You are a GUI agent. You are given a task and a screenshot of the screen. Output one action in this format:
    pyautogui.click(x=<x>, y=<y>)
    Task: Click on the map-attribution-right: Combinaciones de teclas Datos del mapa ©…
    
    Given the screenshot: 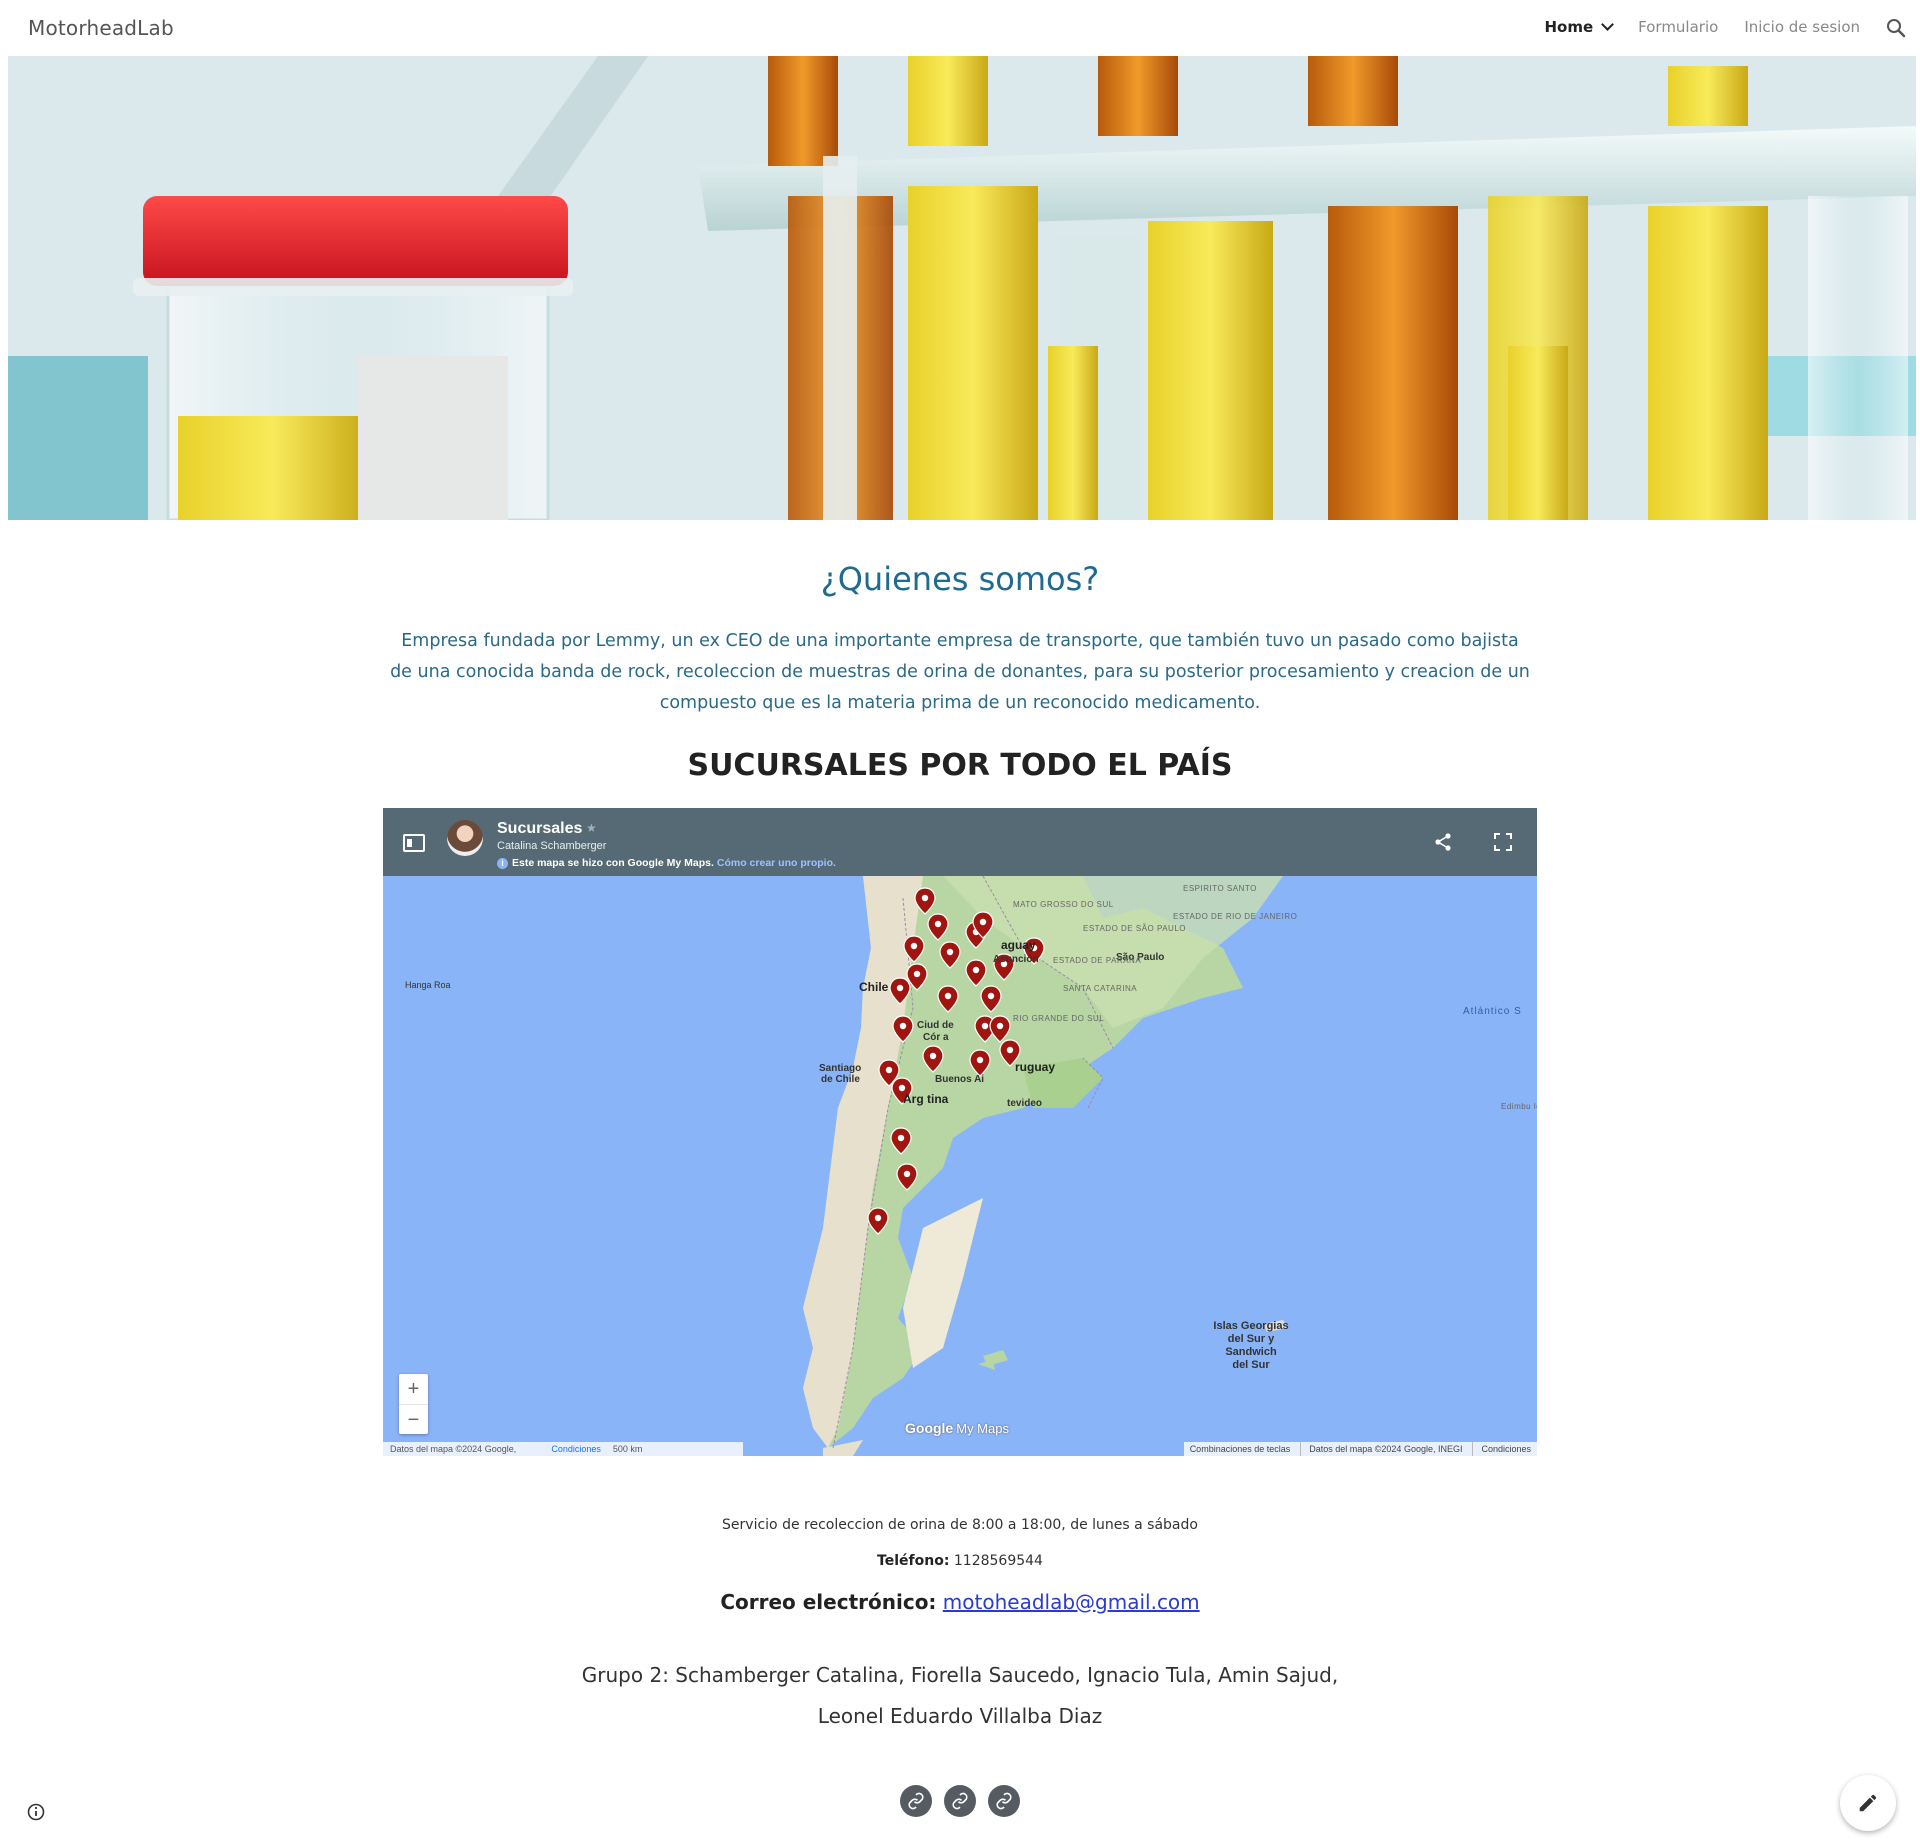 What is the action you would take?
    pyautogui.click(x=1360, y=1449)
    